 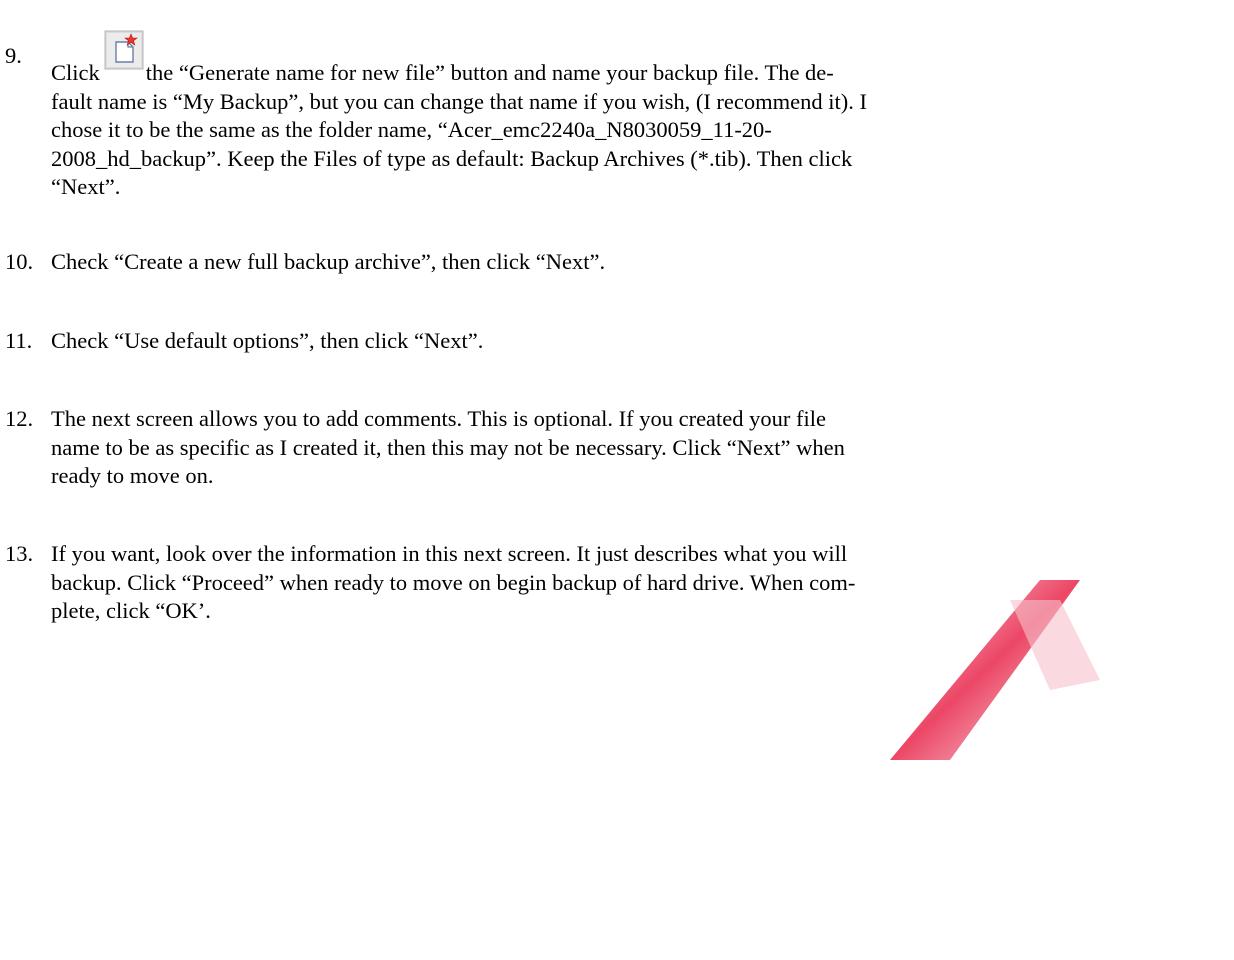 I want to click on step-lead-word: Click, so click(x=75, y=72).